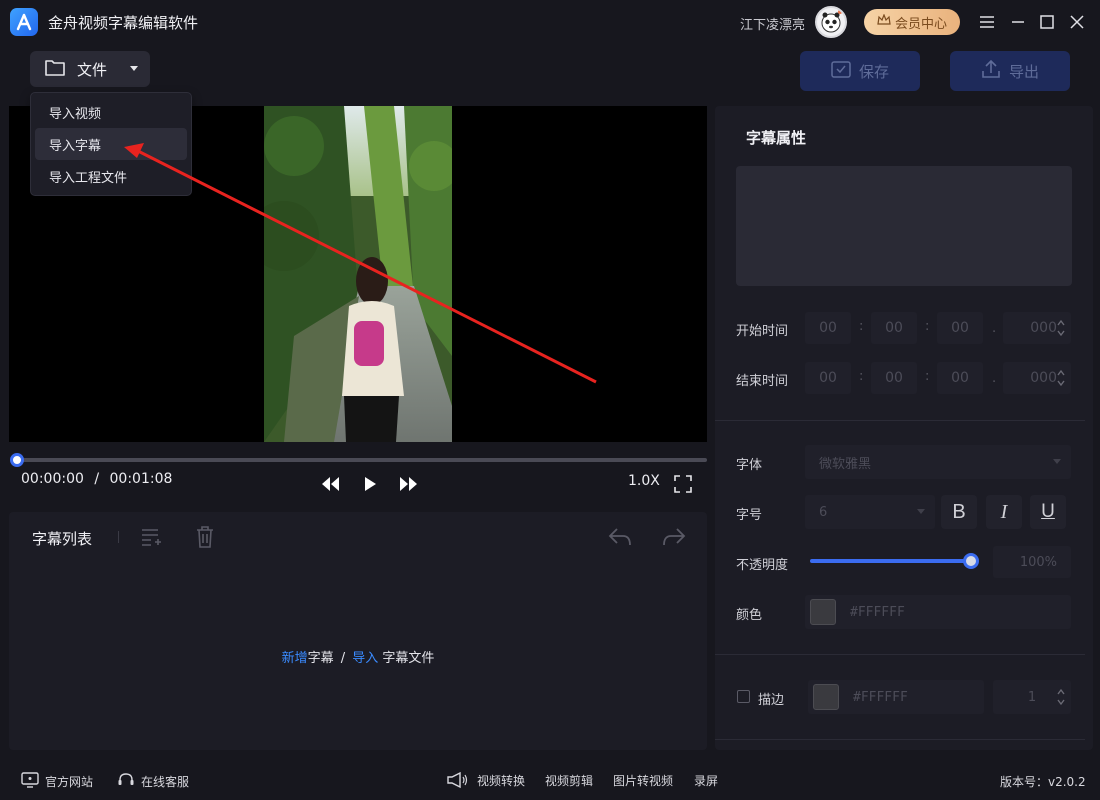  What do you see at coordinates (772, 23) in the screenshot?
I see `username: 江下凌漂亮` at bounding box center [772, 23].